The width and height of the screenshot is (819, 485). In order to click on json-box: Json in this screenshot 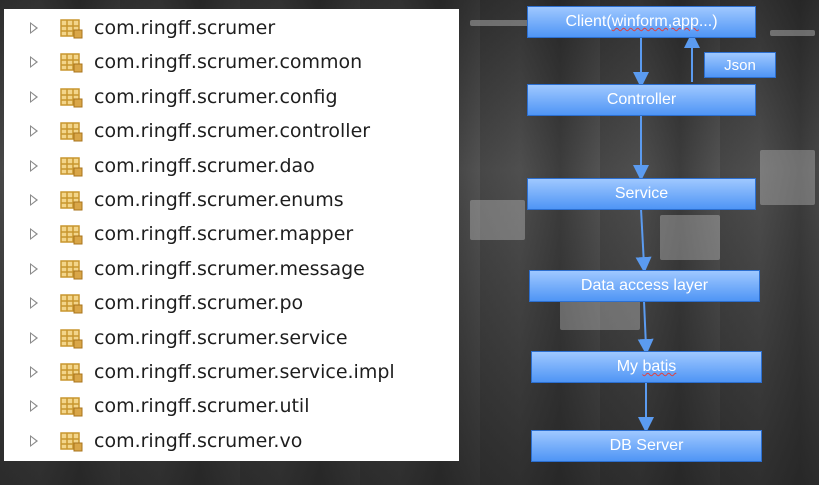, I will do `click(740, 65)`.